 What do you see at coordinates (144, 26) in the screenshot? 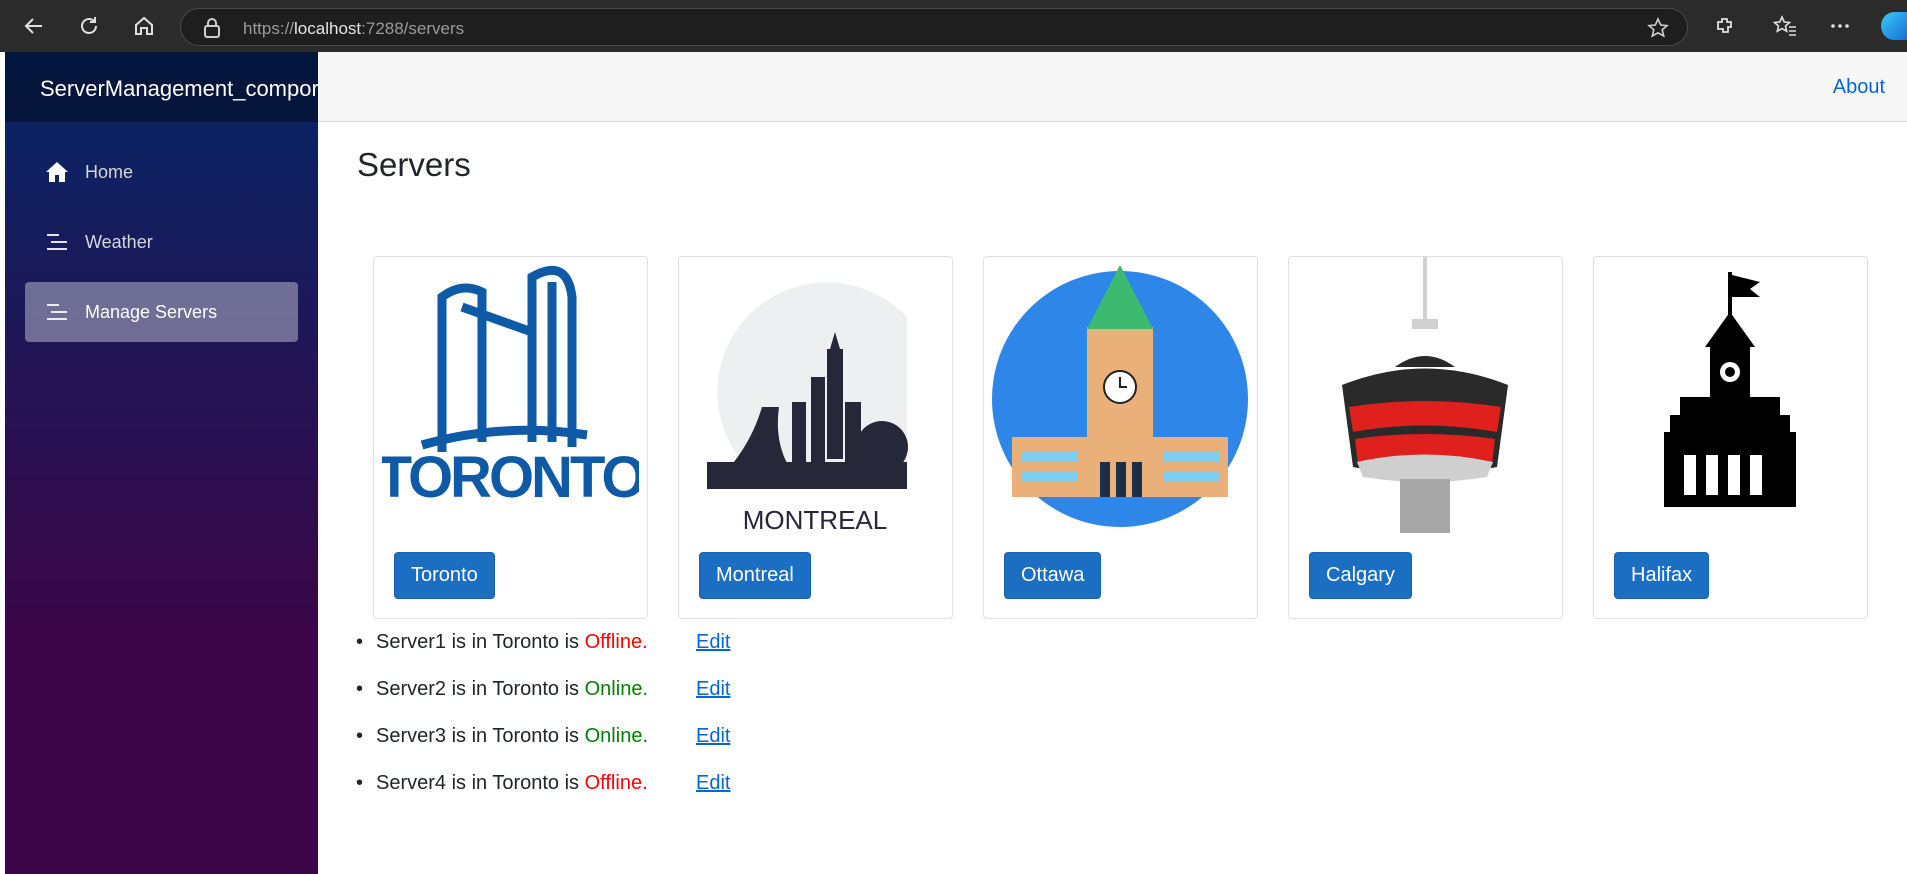
I see `home-browser-icon` at bounding box center [144, 26].